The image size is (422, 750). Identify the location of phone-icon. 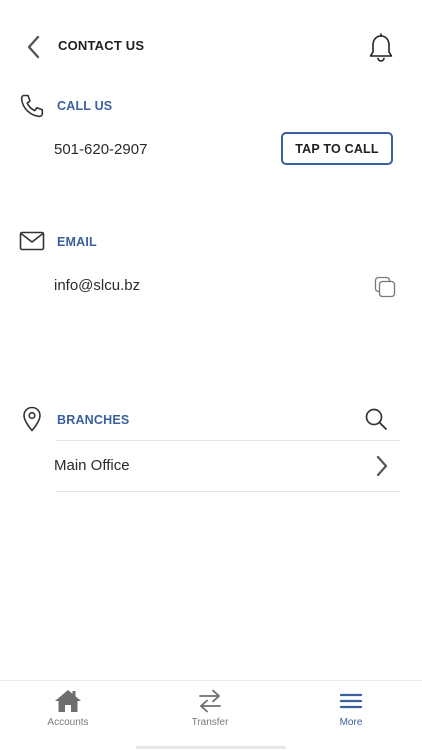
(32, 106).